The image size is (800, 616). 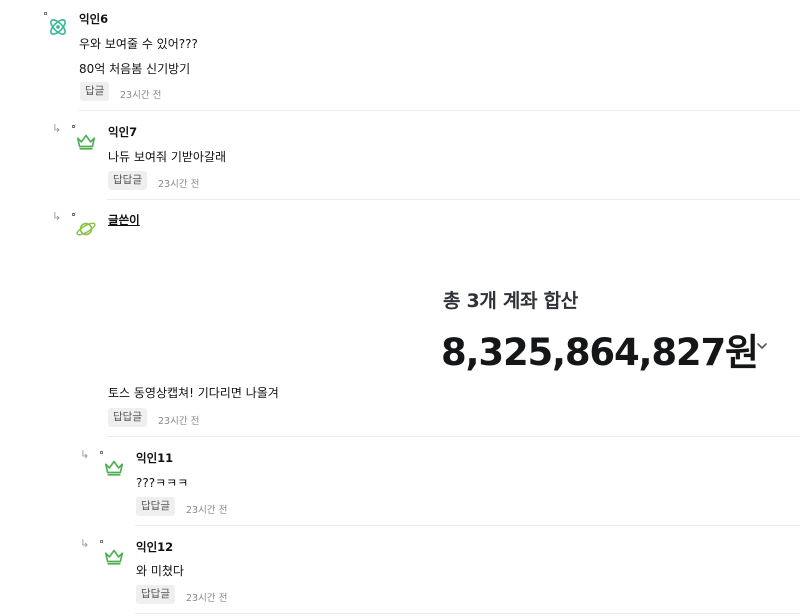 I want to click on comment-nickname: 글쓴이, so click(x=124, y=220).